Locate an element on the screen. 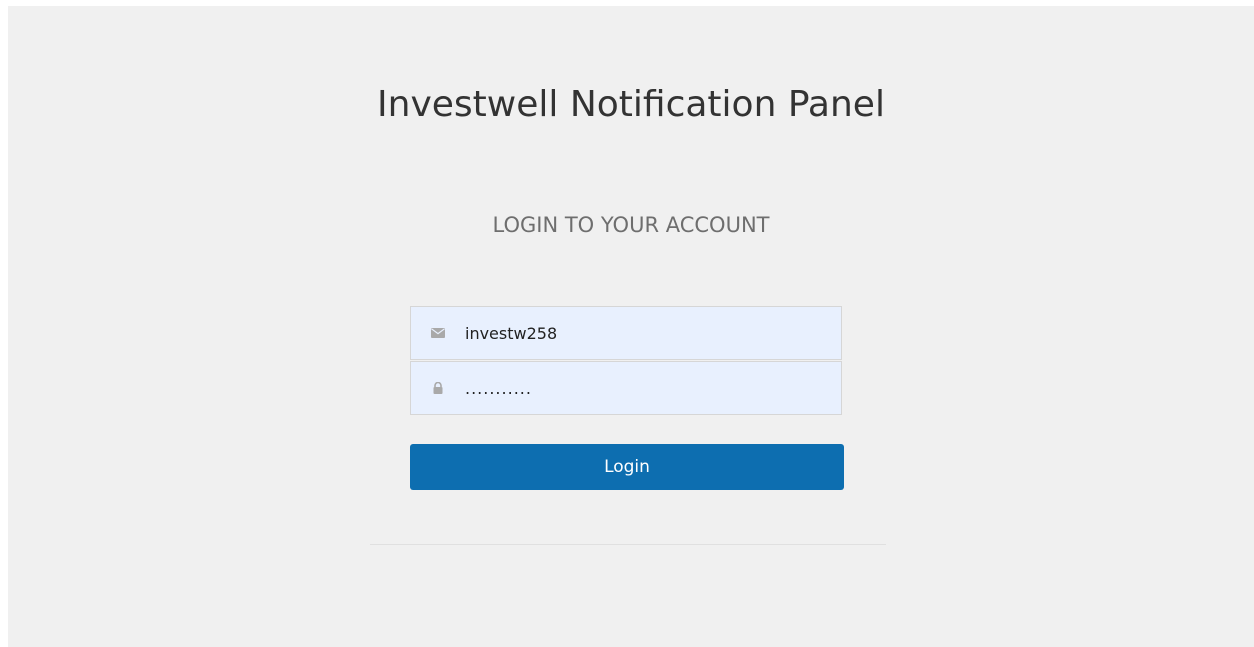 Image resolution: width=1254 pixels, height=647 pixels. username-field is located at coordinates (626, 333).